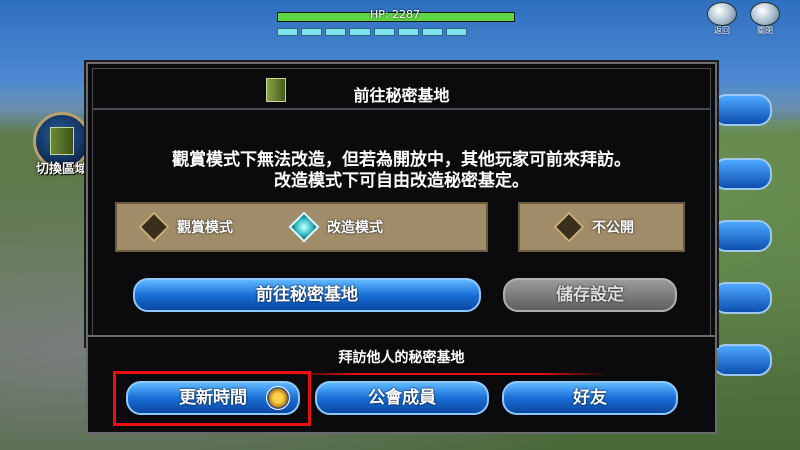  I want to click on private-option: 不公開, so click(593, 227).